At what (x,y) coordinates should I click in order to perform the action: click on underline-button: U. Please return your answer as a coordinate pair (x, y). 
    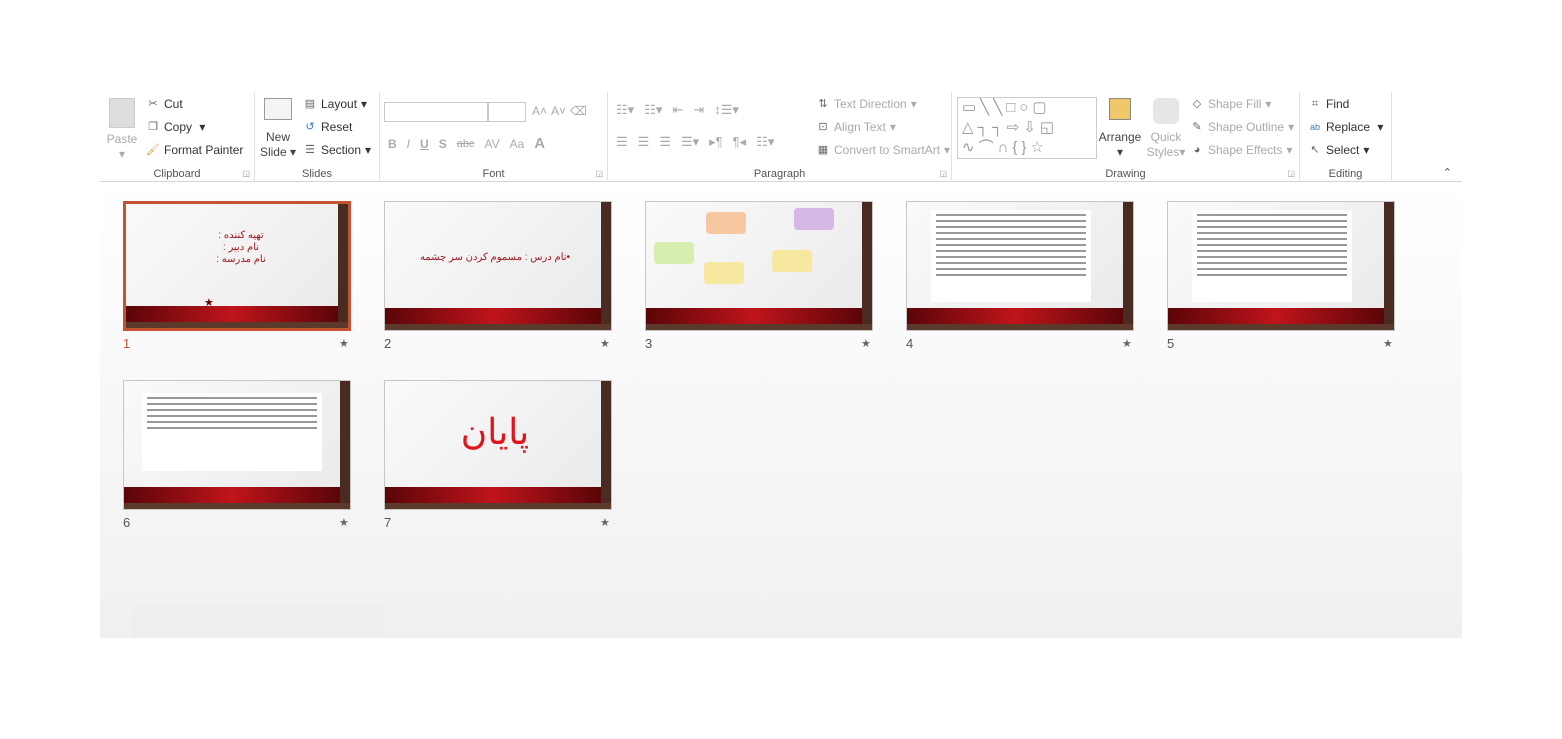
    Looking at the image, I should click on (424, 144).